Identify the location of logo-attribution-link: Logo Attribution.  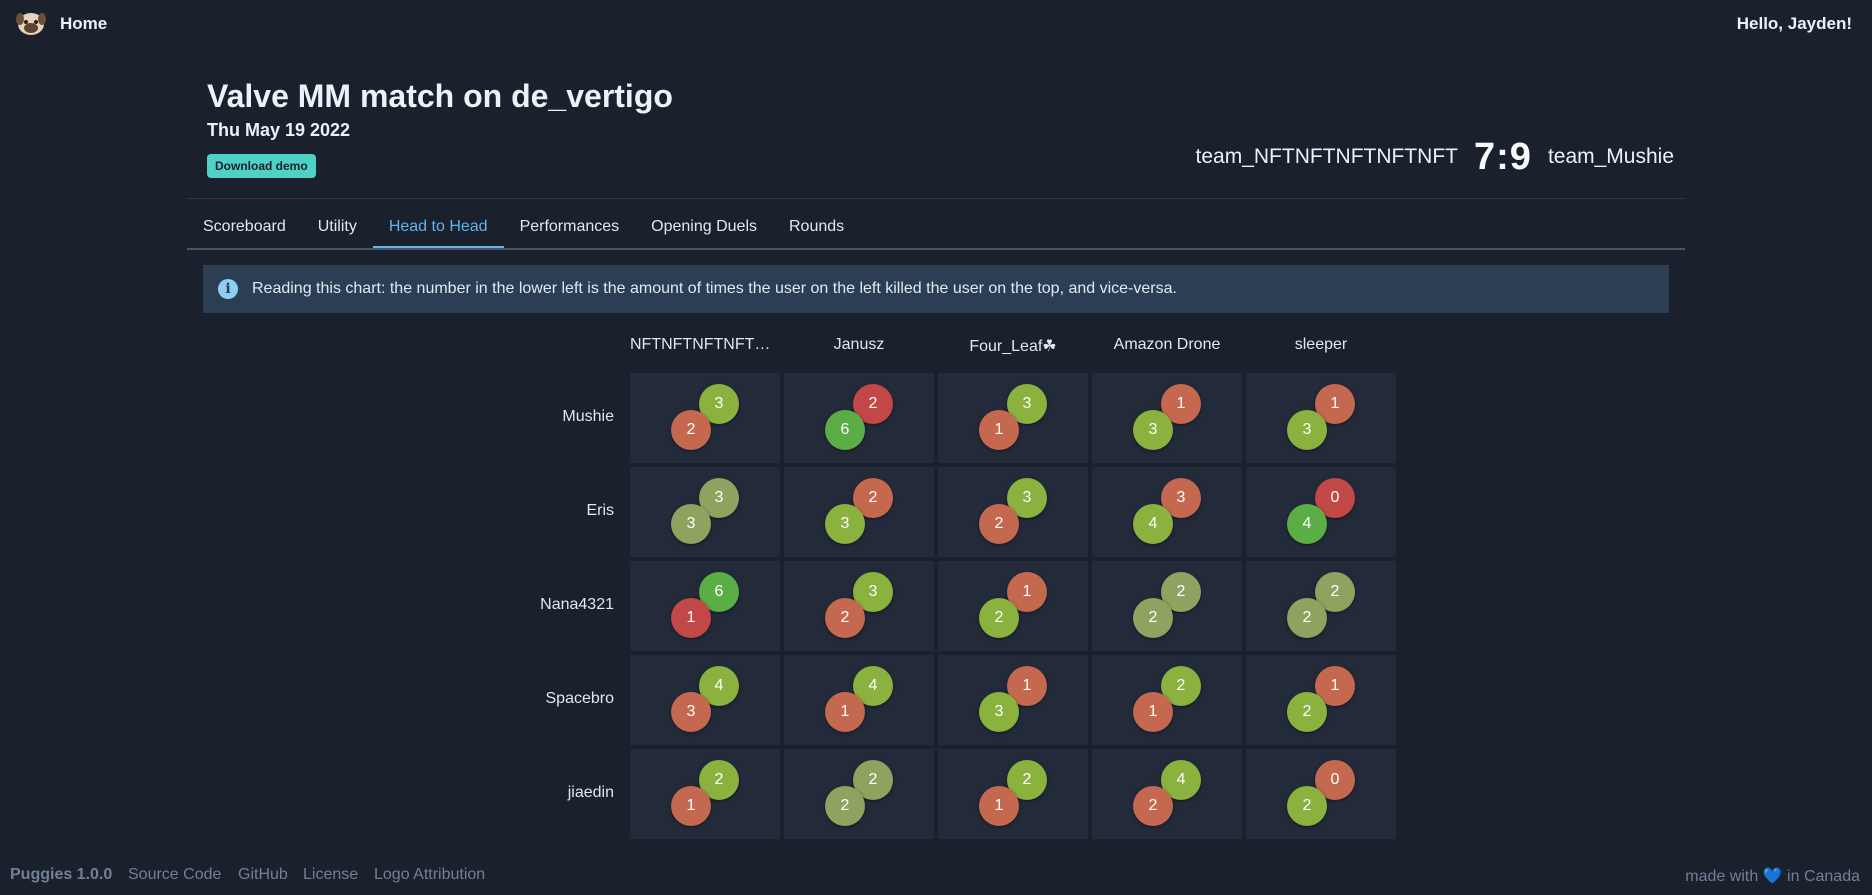
(429, 875).